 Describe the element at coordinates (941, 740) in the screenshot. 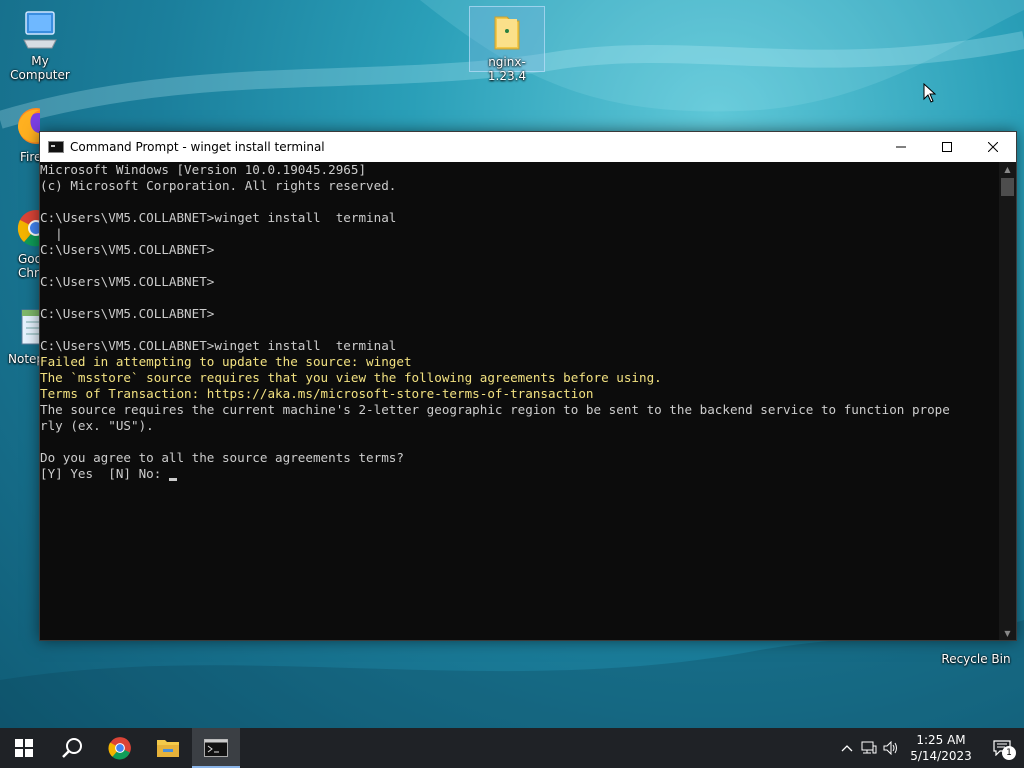

I see `clock-time: 1:25 AM` at that location.